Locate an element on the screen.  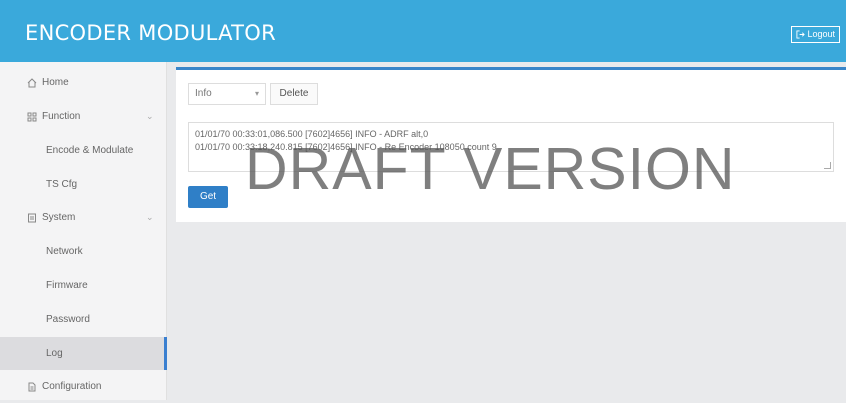
sidebar-item-log: Log is located at coordinates (83, 353).